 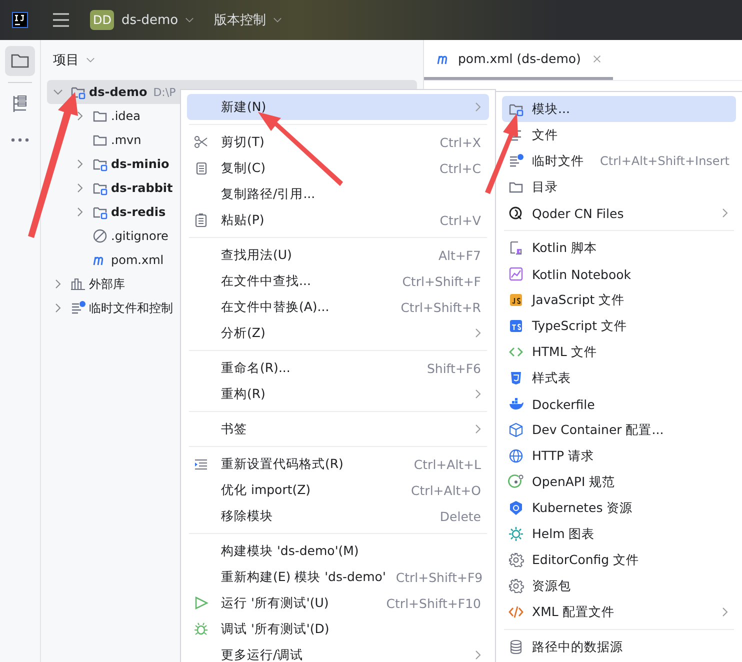 What do you see at coordinates (290, 551) in the screenshot?
I see `menu-label: 构建模块 'ds-demo'(M)` at bounding box center [290, 551].